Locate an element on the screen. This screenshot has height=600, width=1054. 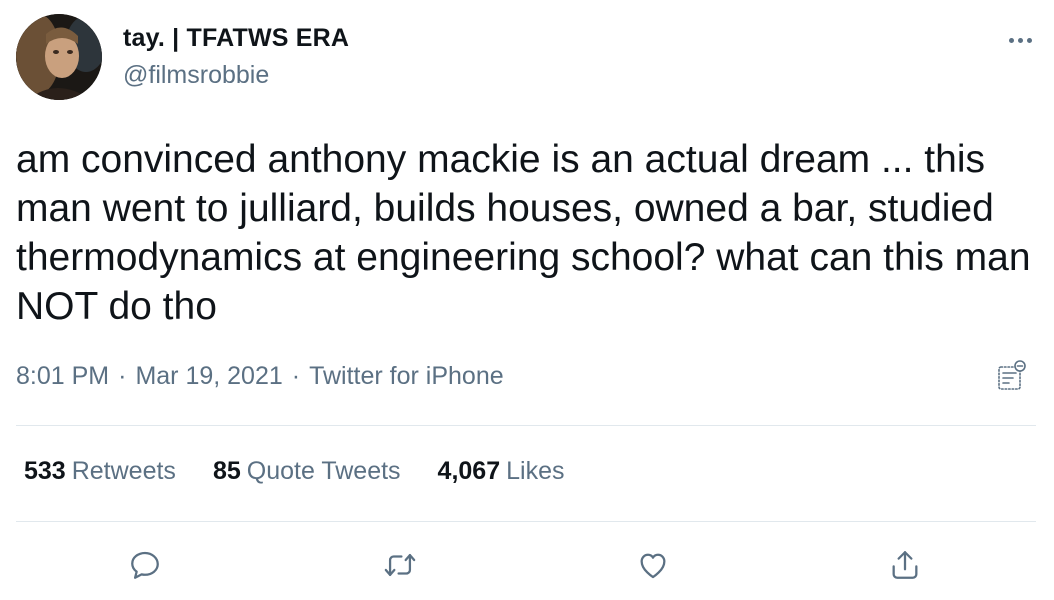
likes-stat: 4,067 Likes is located at coordinates (501, 471).